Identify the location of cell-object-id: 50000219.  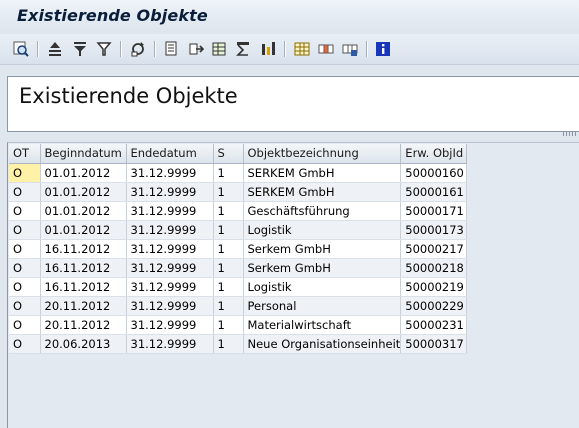
(434, 287).